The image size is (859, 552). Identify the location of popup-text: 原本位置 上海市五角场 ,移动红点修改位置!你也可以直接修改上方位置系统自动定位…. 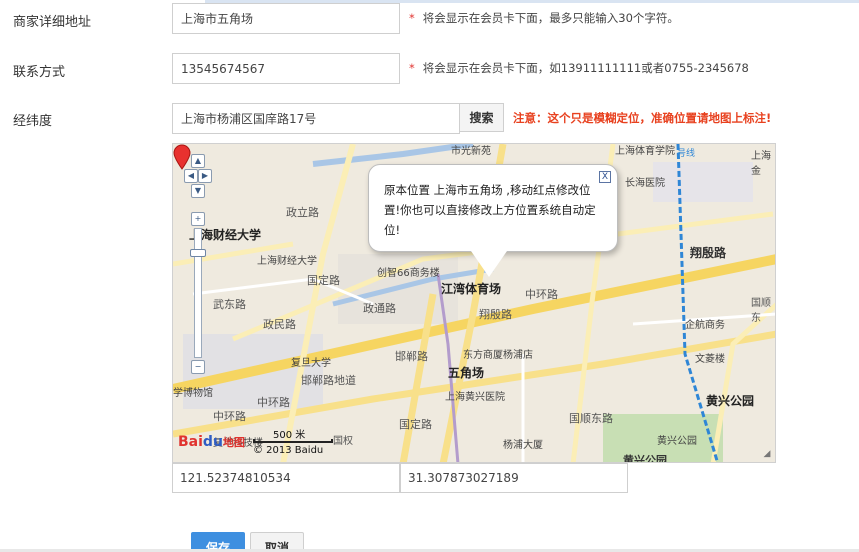
(490, 210).